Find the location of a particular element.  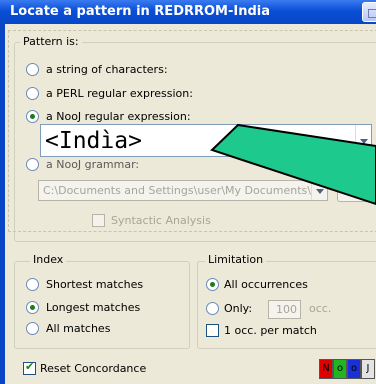

radio-shortest-label: Shortest matches is located at coordinates (95, 284).